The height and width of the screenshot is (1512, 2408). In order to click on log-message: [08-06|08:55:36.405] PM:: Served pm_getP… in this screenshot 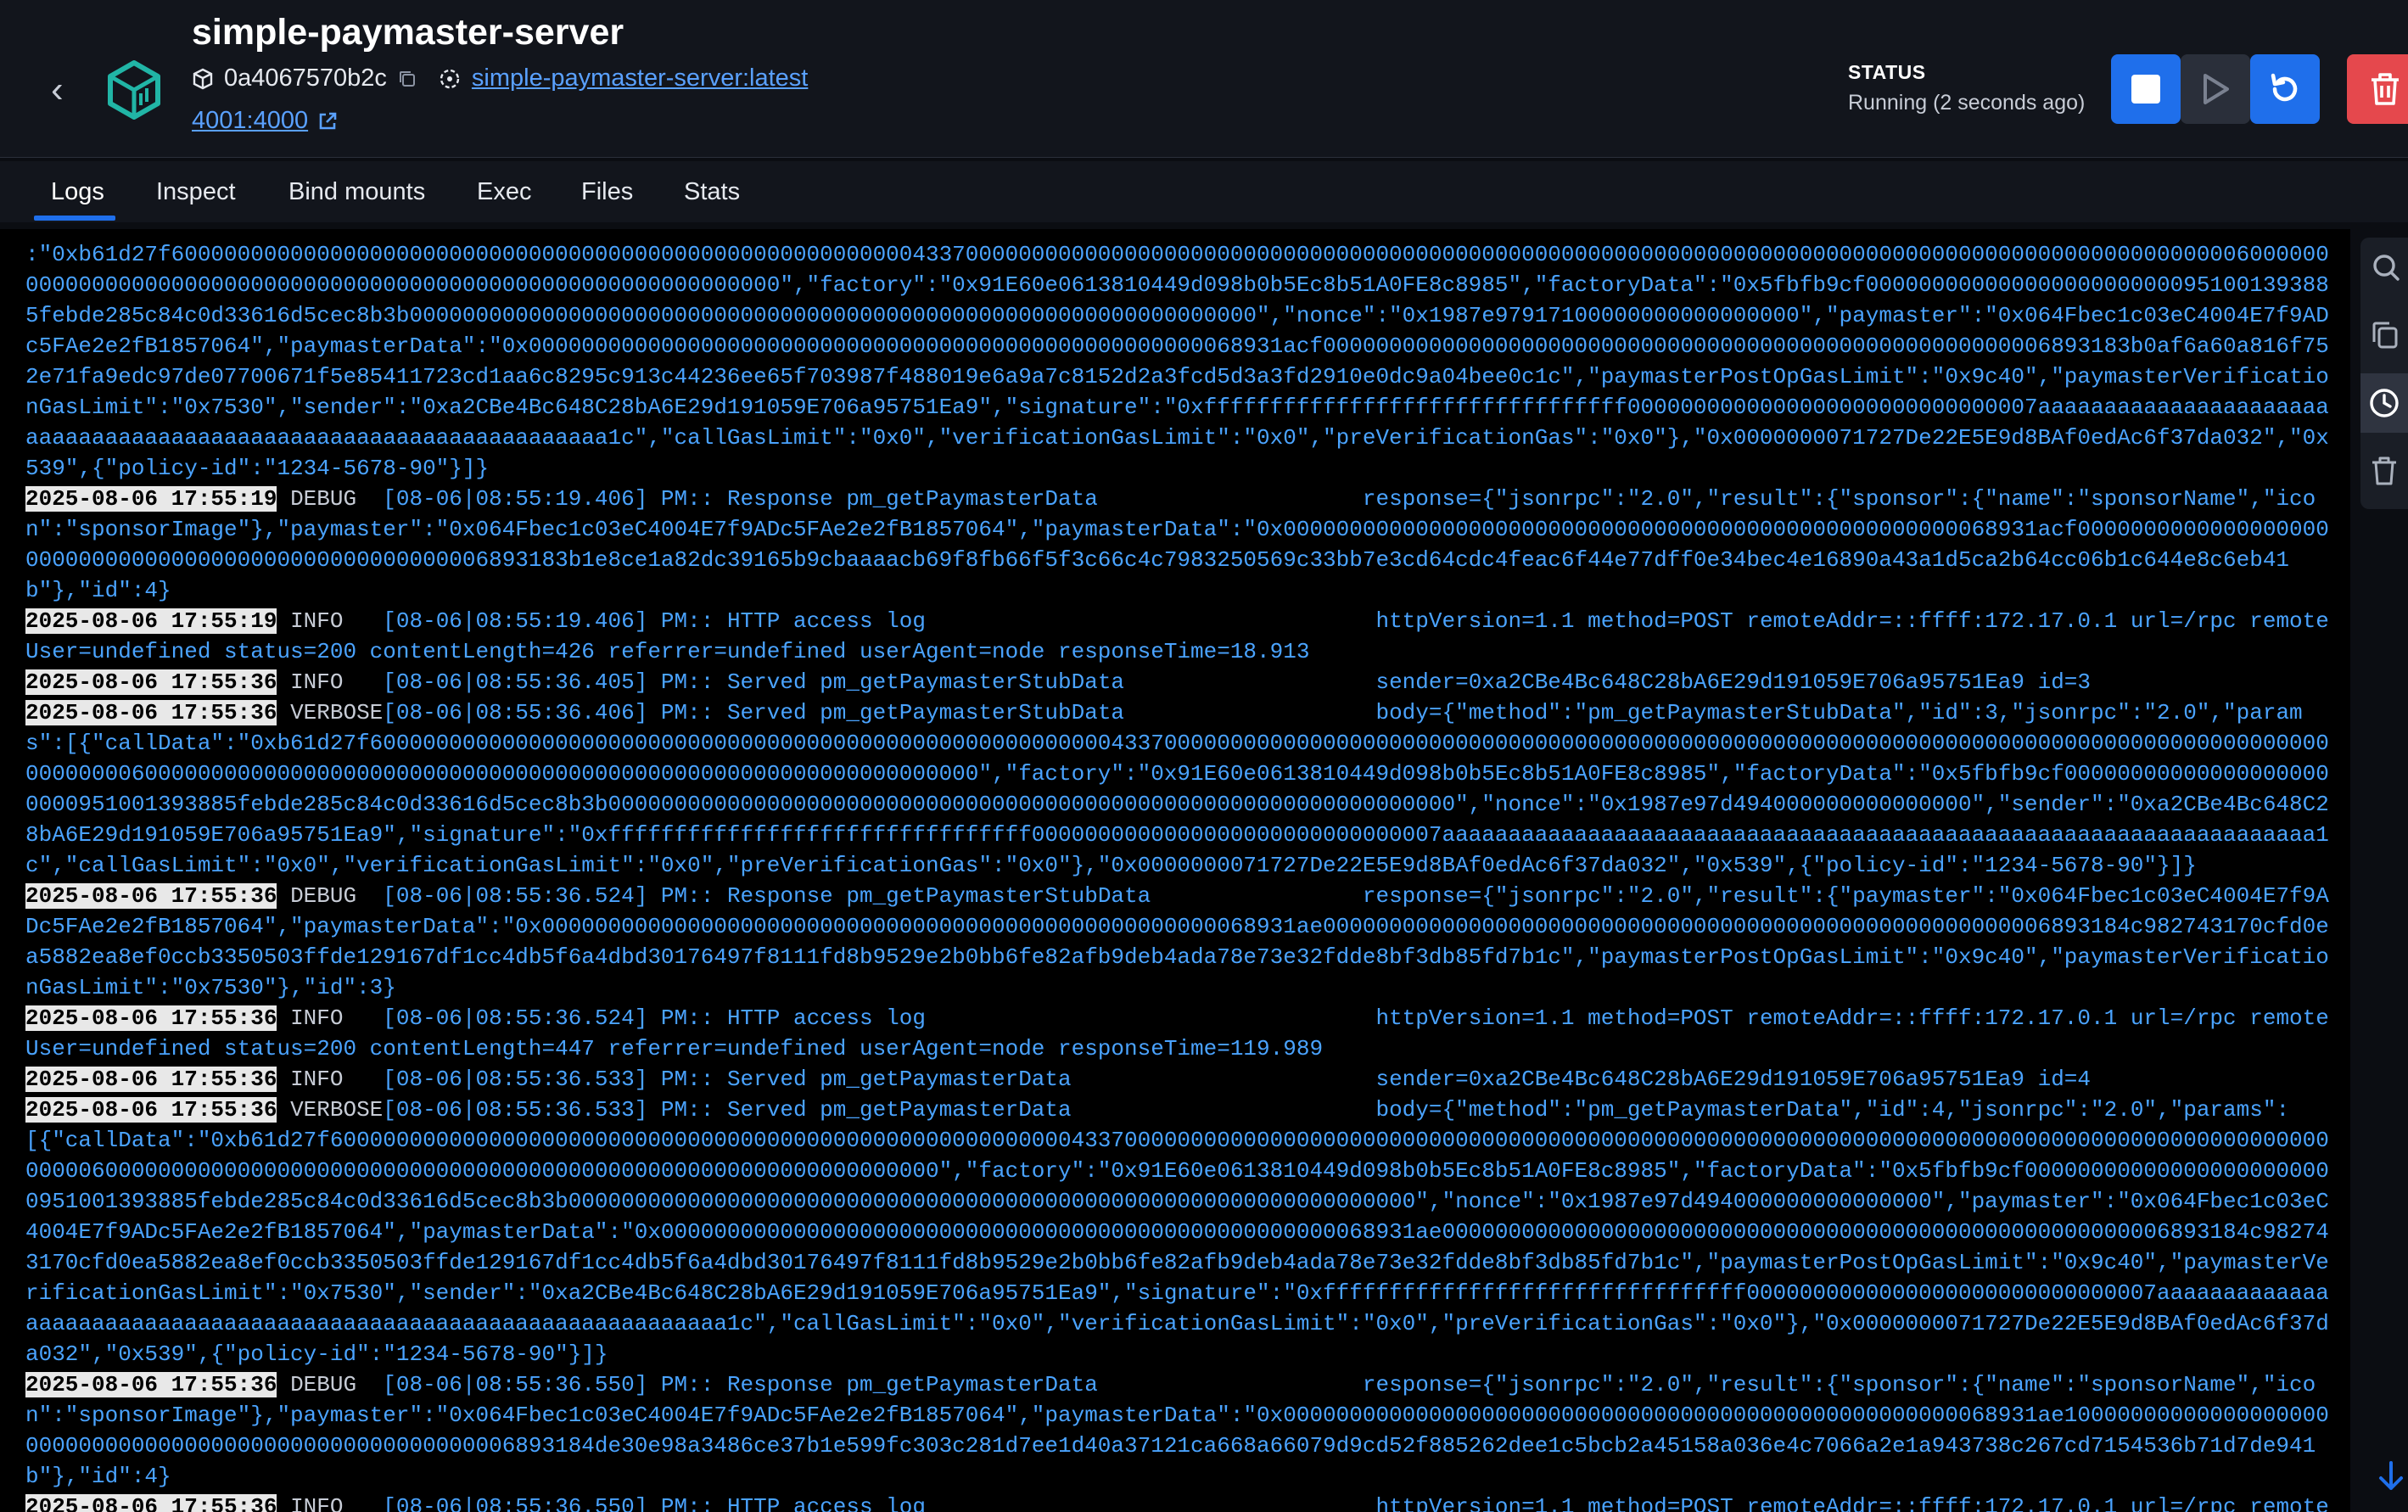, I will do `click(1237, 682)`.